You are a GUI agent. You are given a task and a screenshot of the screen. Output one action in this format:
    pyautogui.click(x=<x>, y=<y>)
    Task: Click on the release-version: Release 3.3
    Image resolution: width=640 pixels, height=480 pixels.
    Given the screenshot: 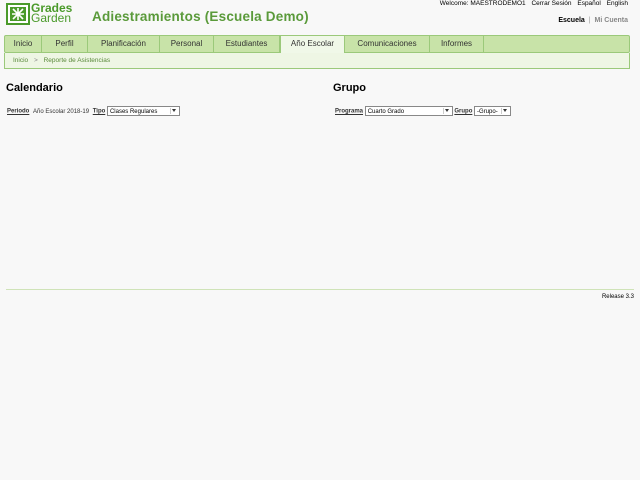 What is the action you would take?
    pyautogui.click(x=617, y=297)
    